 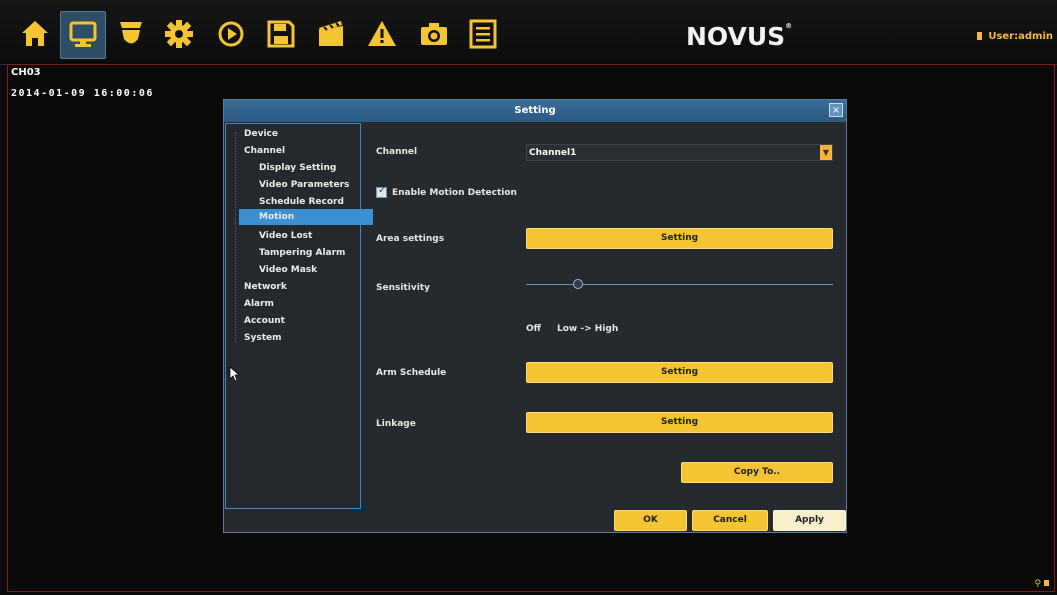 What do you see at coordinates (397, 152) in the screenshot?
I see `channel-label: Channel` at bounding box center [397, 152].